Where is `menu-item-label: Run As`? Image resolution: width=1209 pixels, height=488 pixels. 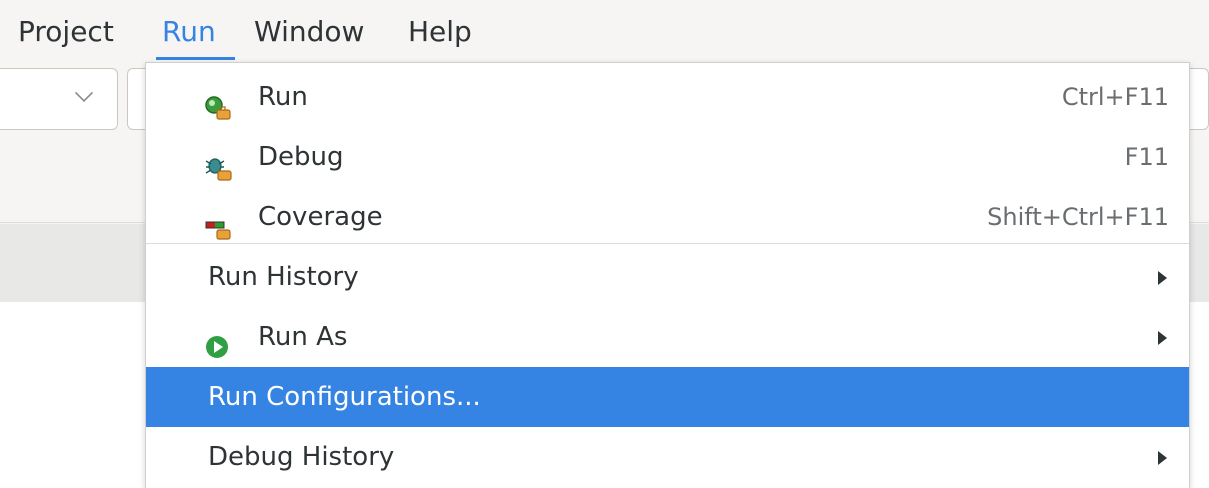 menu-item-label: Run As is located at coordinates (303, 337).